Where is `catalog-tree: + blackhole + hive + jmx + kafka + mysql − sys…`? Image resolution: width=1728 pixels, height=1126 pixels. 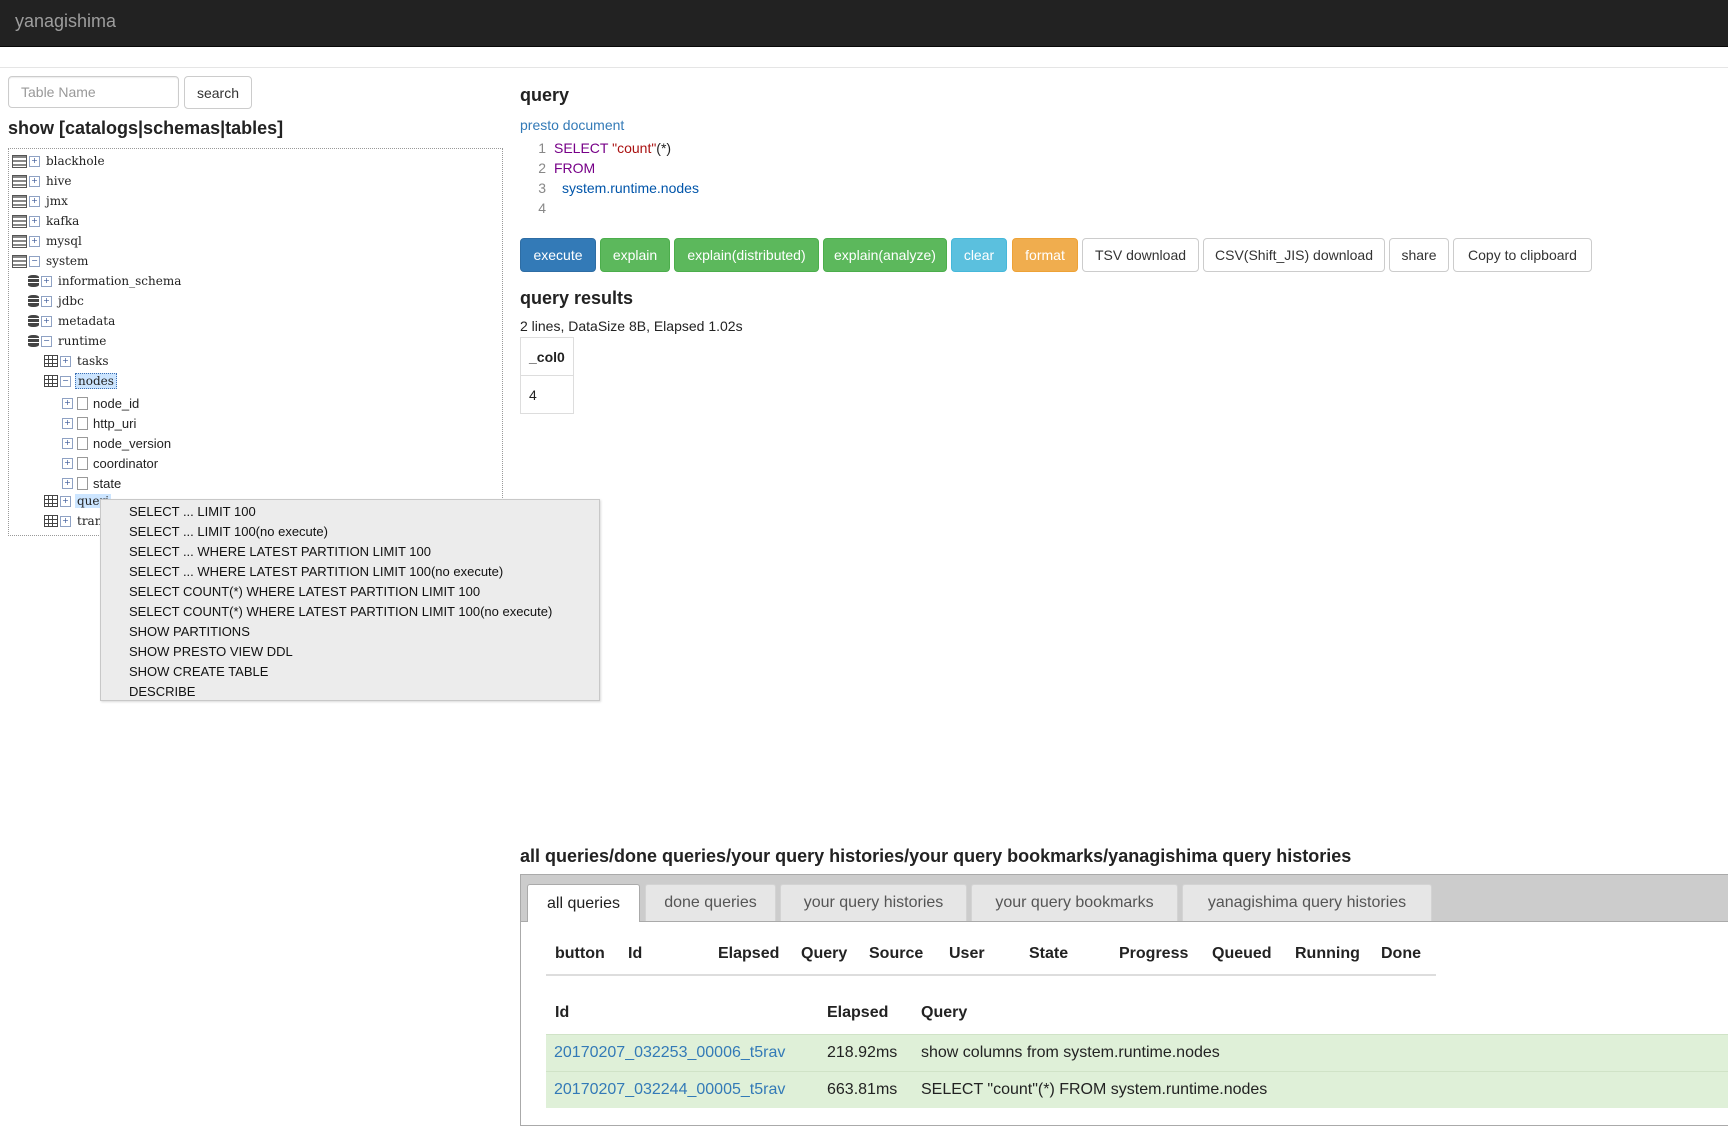 catalog-tree: + blackhole + hive + jmx + kafka + mysql − sys… is located at coordinates (255, 342).